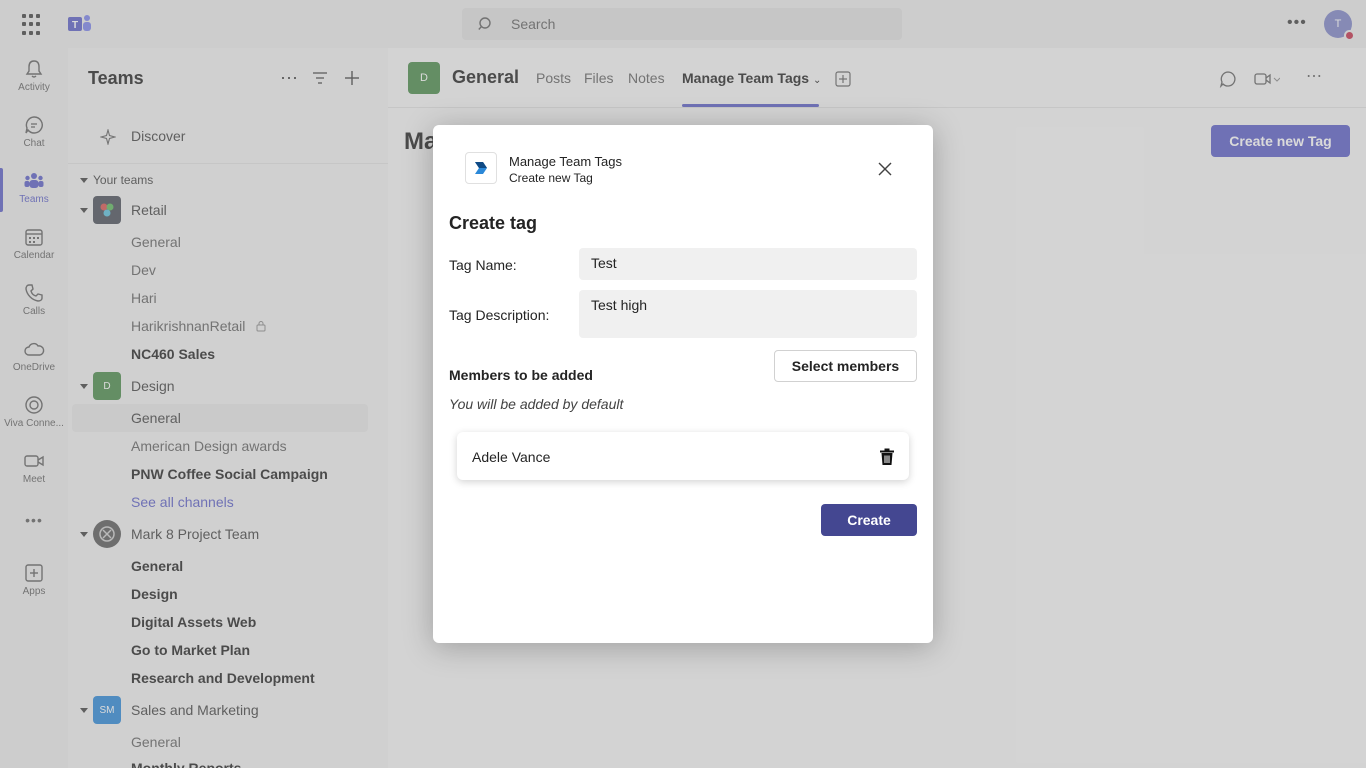 Image resolution: width=1366 pixels, height=768 pixels. I want to click on create-button: Create, so click(869, 520).